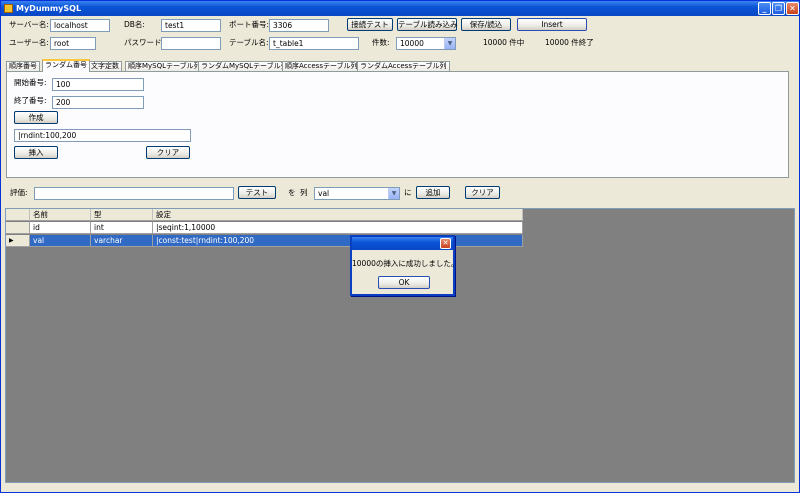  Describe the element at coordinates (338, 241) in the screenshot. I see `cell-setting: |const:test|rndint:100,200` at that location.